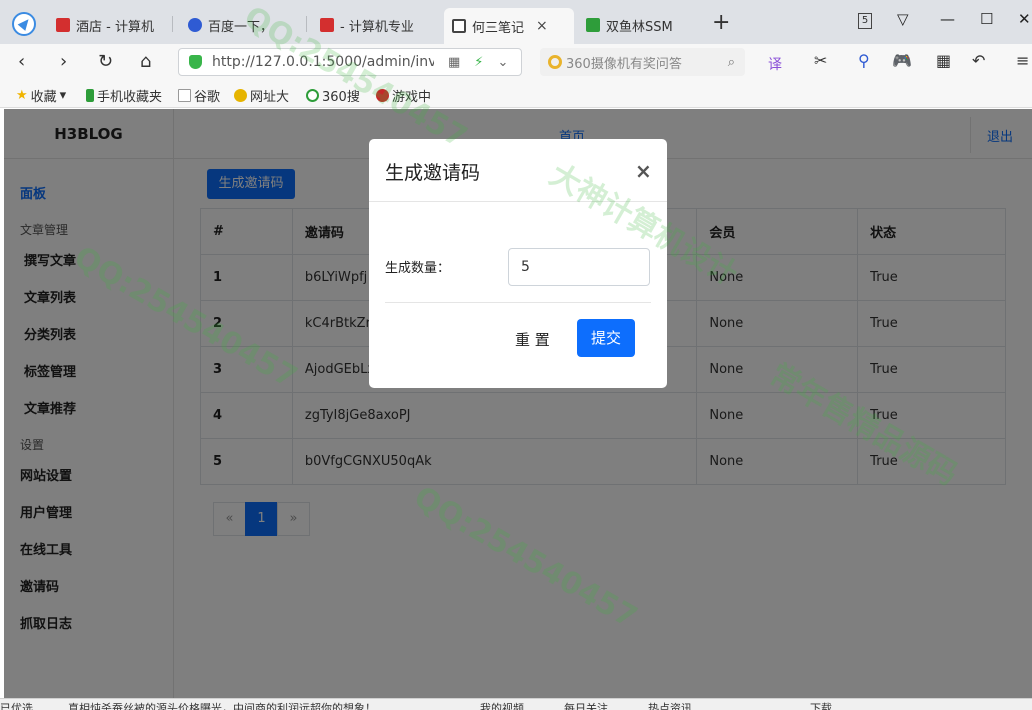 This screenshot has height=710, width=1032. I want to click on quantity-label: 生成数量：, so click(418, 268).